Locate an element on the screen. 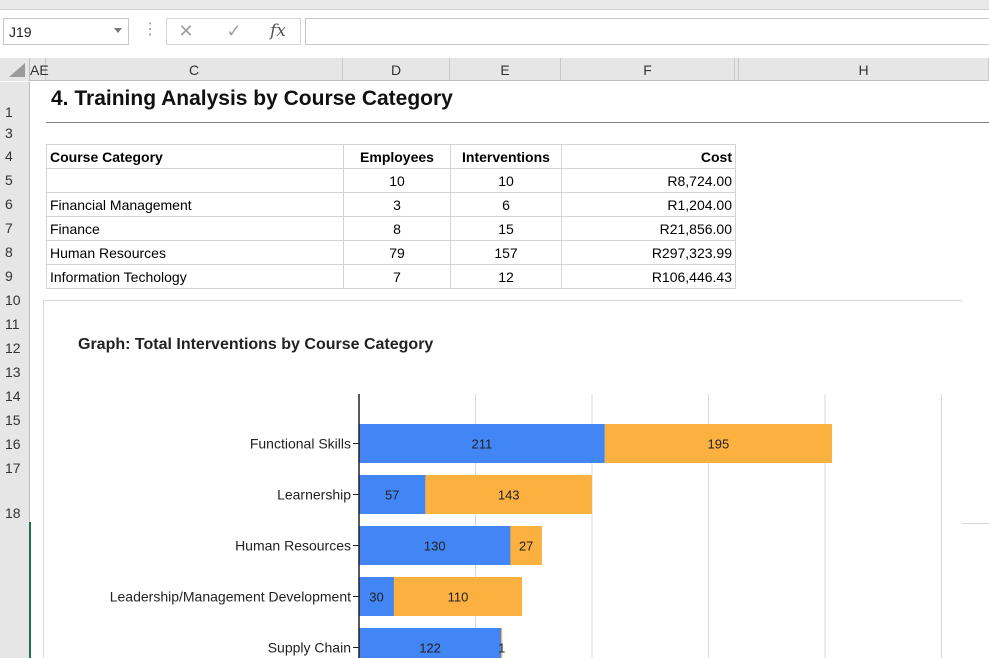 This screenshot has width=989, height=658. table-row: Human Resources 79 157 R297,323.99 is located at coordinates (391, 252).